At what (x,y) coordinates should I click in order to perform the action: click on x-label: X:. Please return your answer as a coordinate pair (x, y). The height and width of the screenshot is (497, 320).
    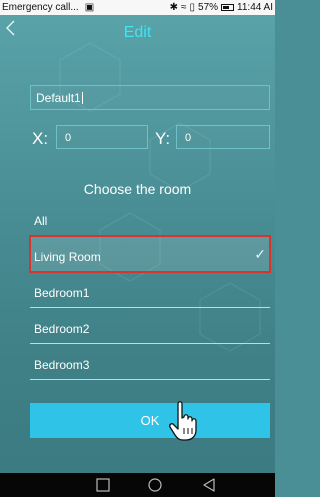
    Looking at the image, I should click on (40, 138).